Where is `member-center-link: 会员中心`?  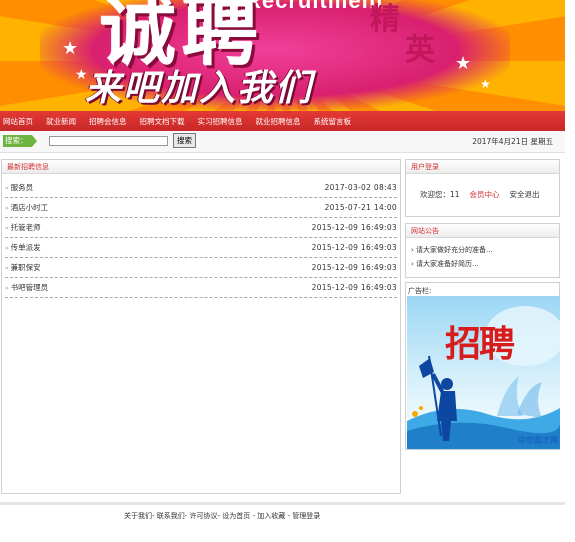
member-center-link: 会员中心 is located at coordinates (485, 194).